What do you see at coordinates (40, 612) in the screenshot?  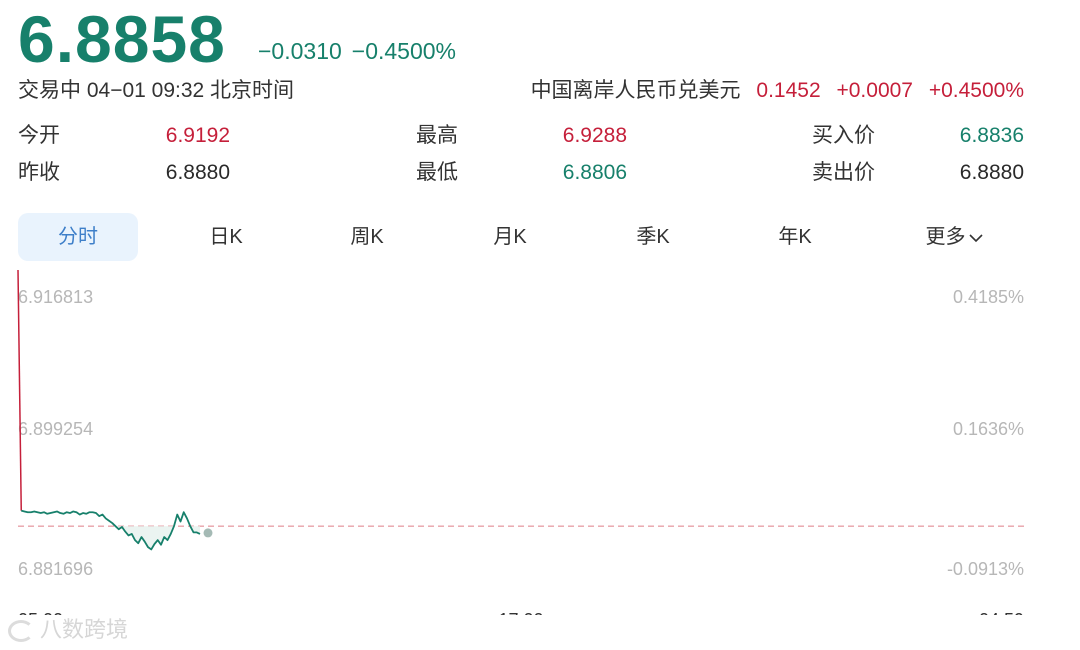 I see `x-axis-time-label: 05:00` at bounding box center [40, 612].